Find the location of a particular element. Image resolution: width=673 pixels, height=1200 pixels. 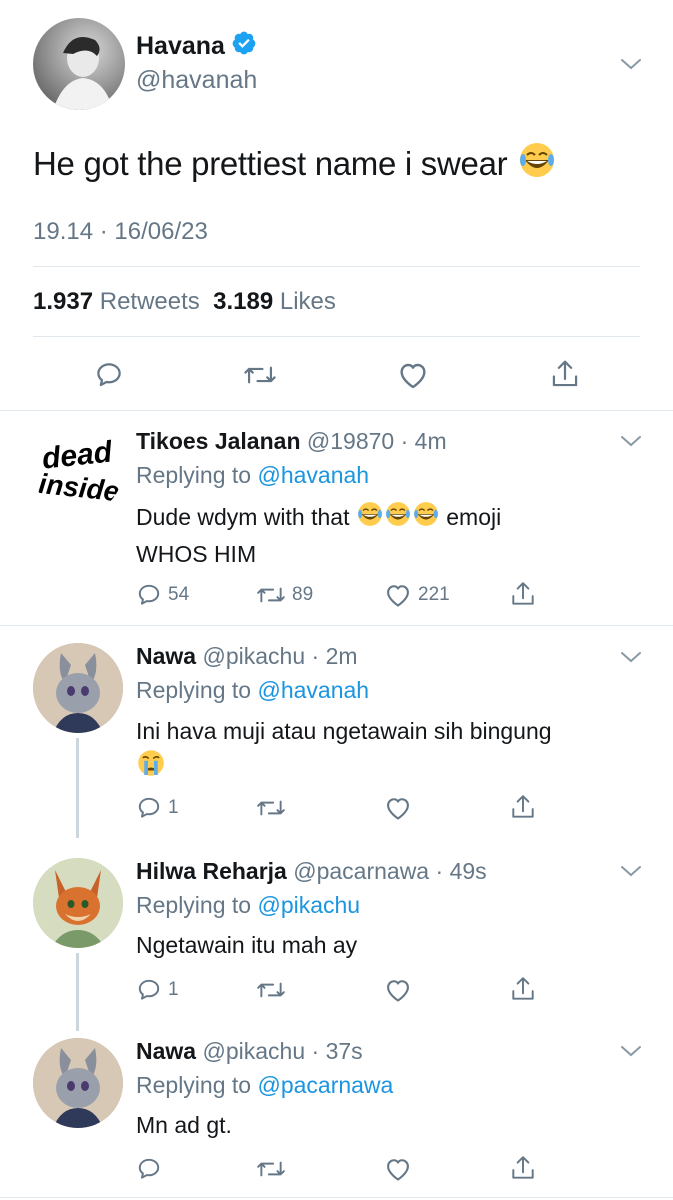

reply-text: Dude wdym with that emoji WHOS HIM is located at coordinates (386, 535).